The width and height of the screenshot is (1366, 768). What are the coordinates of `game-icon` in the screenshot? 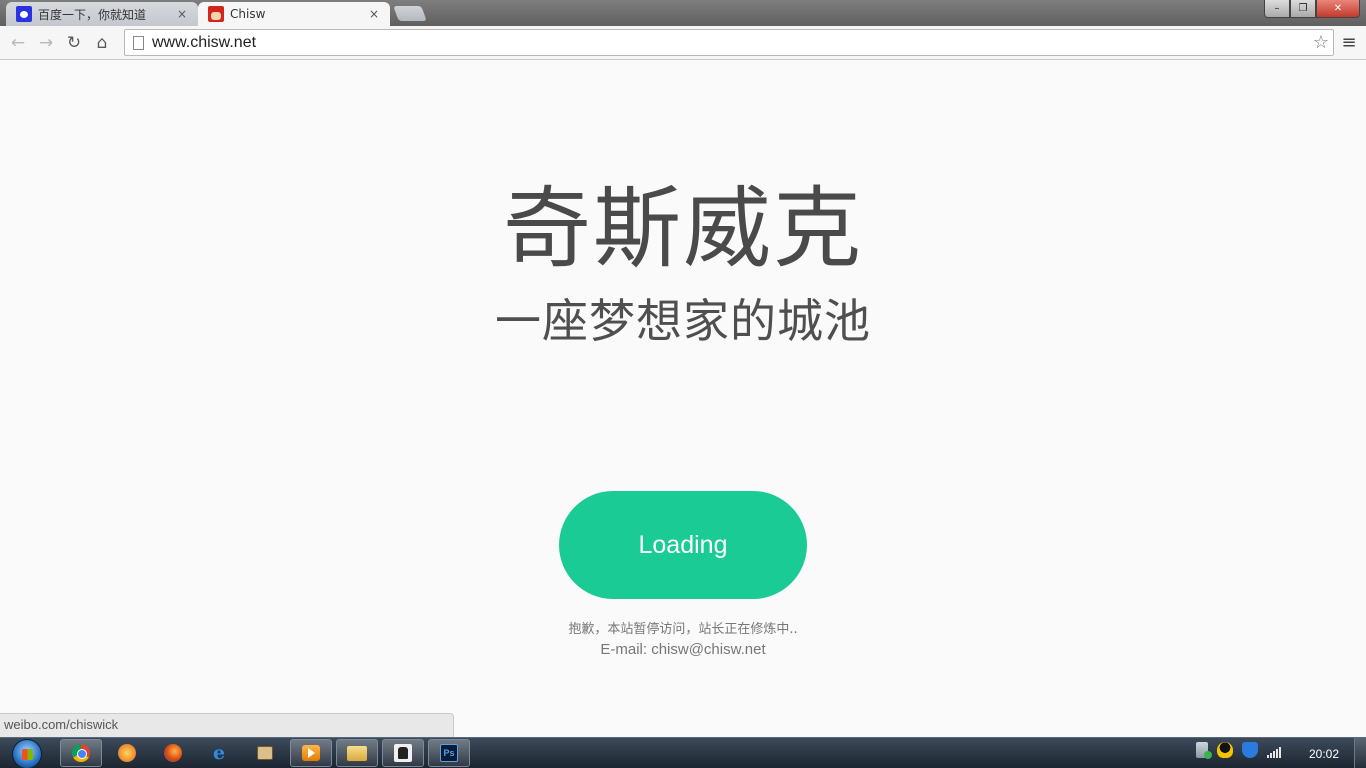 It's located at (403, 753).